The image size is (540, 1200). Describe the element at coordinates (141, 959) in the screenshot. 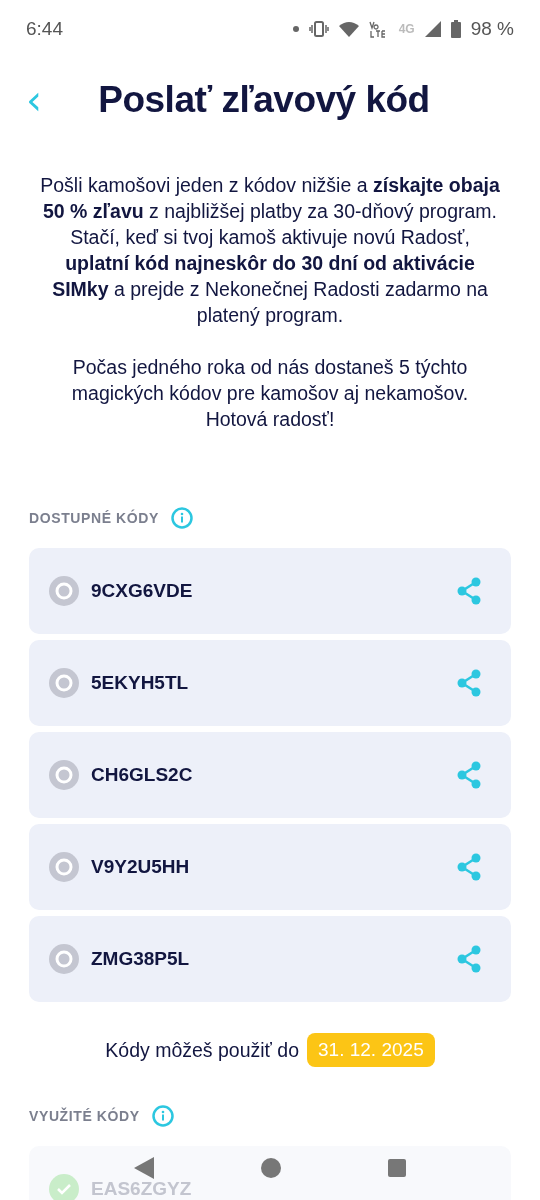

I see `code-text: ZMG38P5L` at that location.